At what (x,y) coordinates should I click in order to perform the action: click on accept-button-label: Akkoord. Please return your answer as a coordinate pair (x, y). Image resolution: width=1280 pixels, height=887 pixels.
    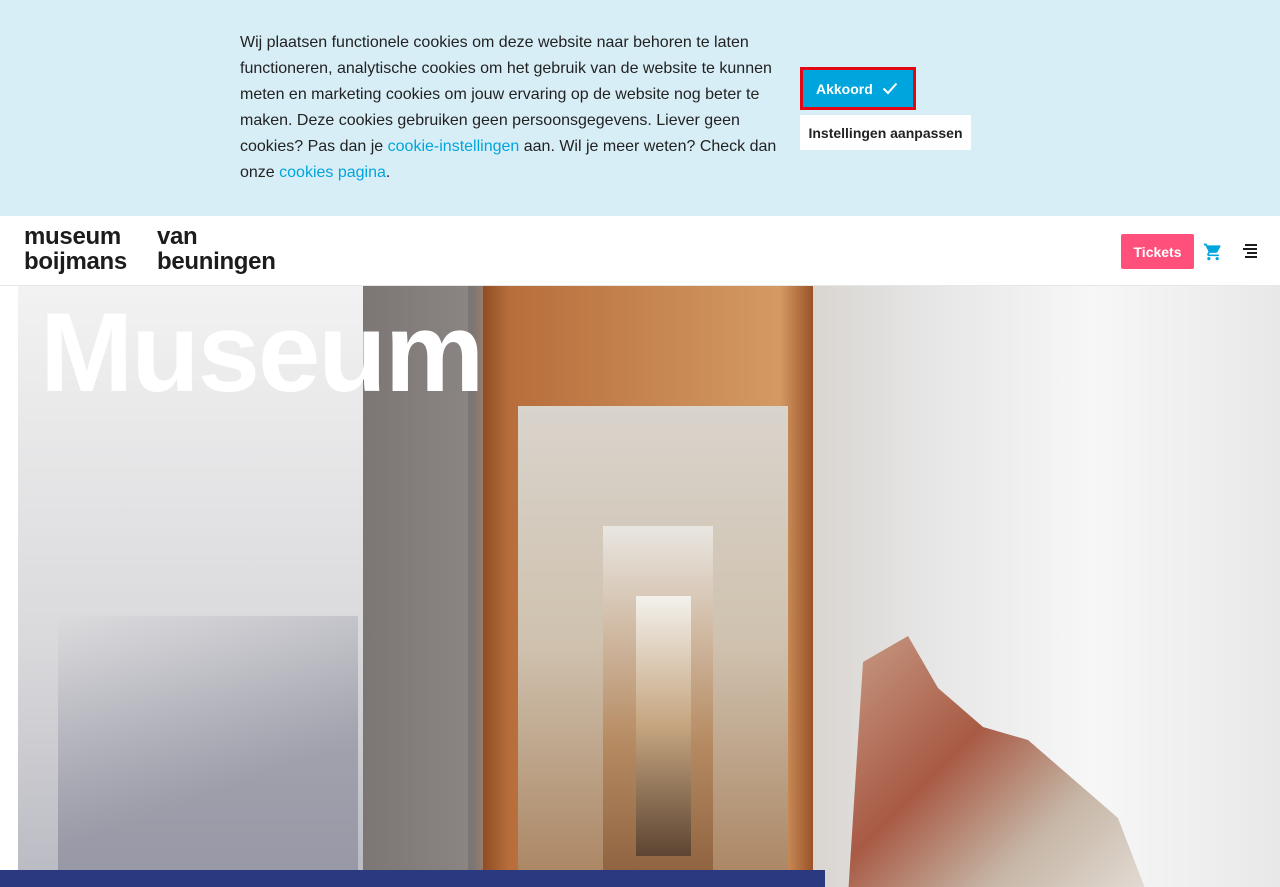
    Looking at the image, I should click on (844, 88).